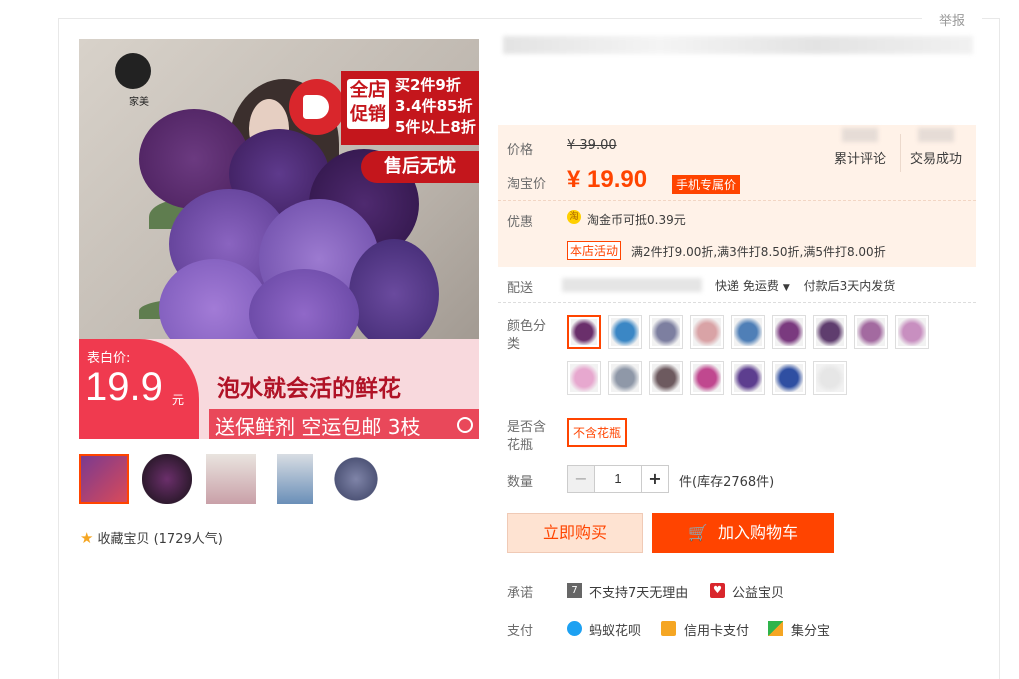 Image resolution: width=1019 pixels, height=679 pixels. What do you see at coordinates (758, 252) in the screenshot?
I see `shop-activity-text: 满2件打9.00折,满3件打8.50折,满5件打8.00折` at bounding box center [758, 252].